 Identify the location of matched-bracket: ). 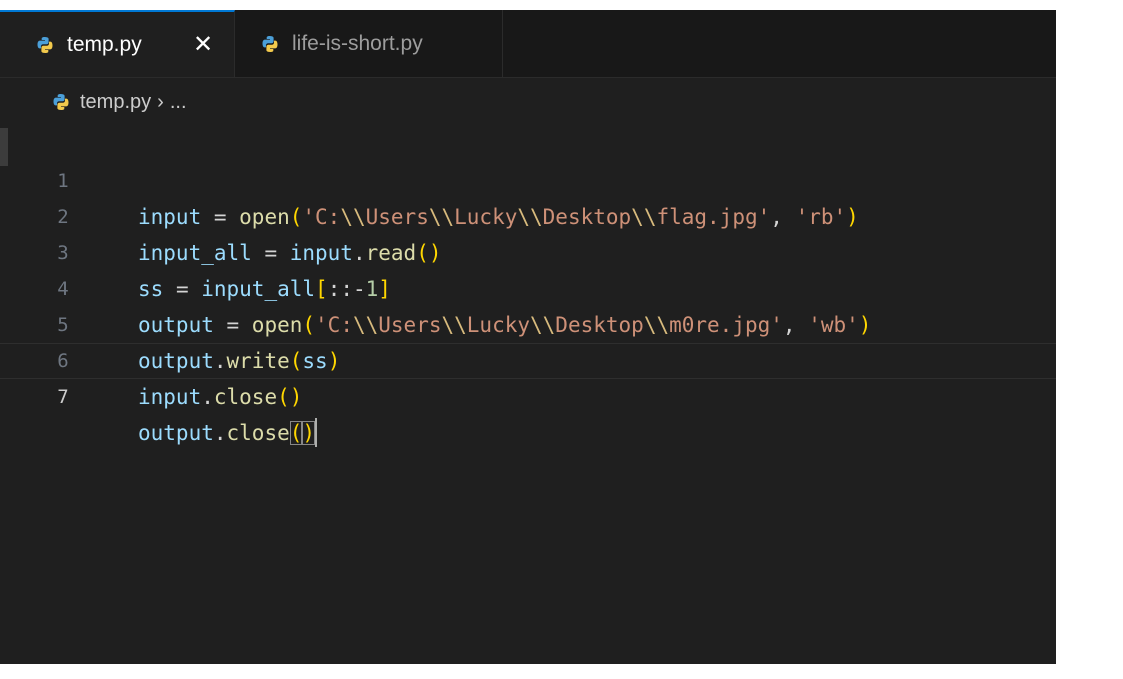
(309, 433).